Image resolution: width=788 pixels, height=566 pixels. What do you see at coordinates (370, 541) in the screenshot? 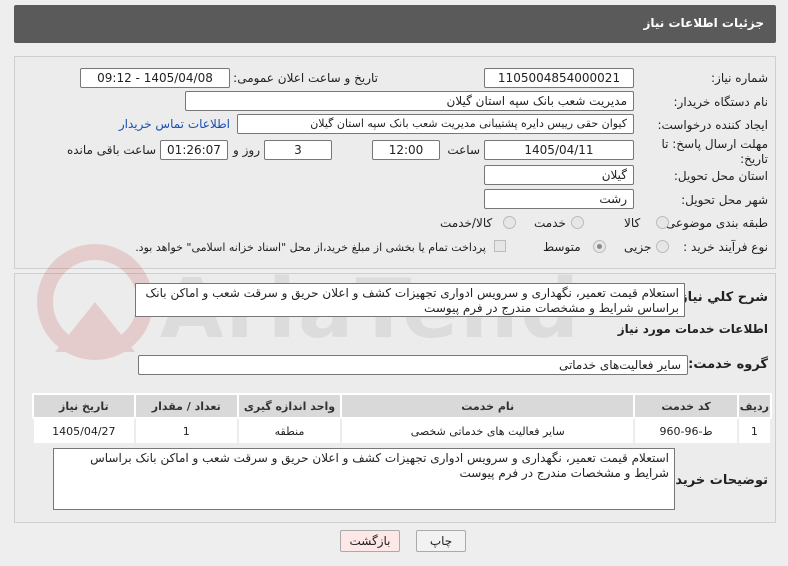
I see `back-button: بازگشت` at bounding box center [370, 541].